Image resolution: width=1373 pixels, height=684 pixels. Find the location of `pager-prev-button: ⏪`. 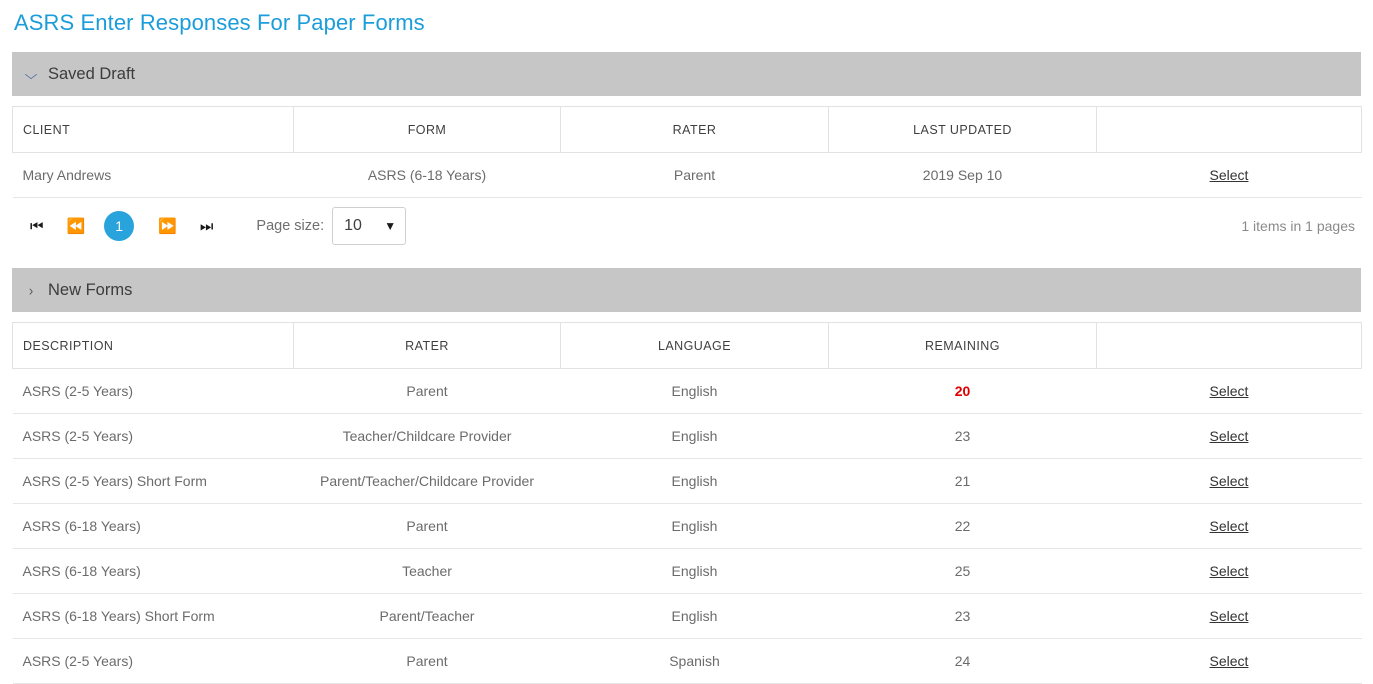

pager-prev-button: ⏪ is located at coordinates (76, 226).